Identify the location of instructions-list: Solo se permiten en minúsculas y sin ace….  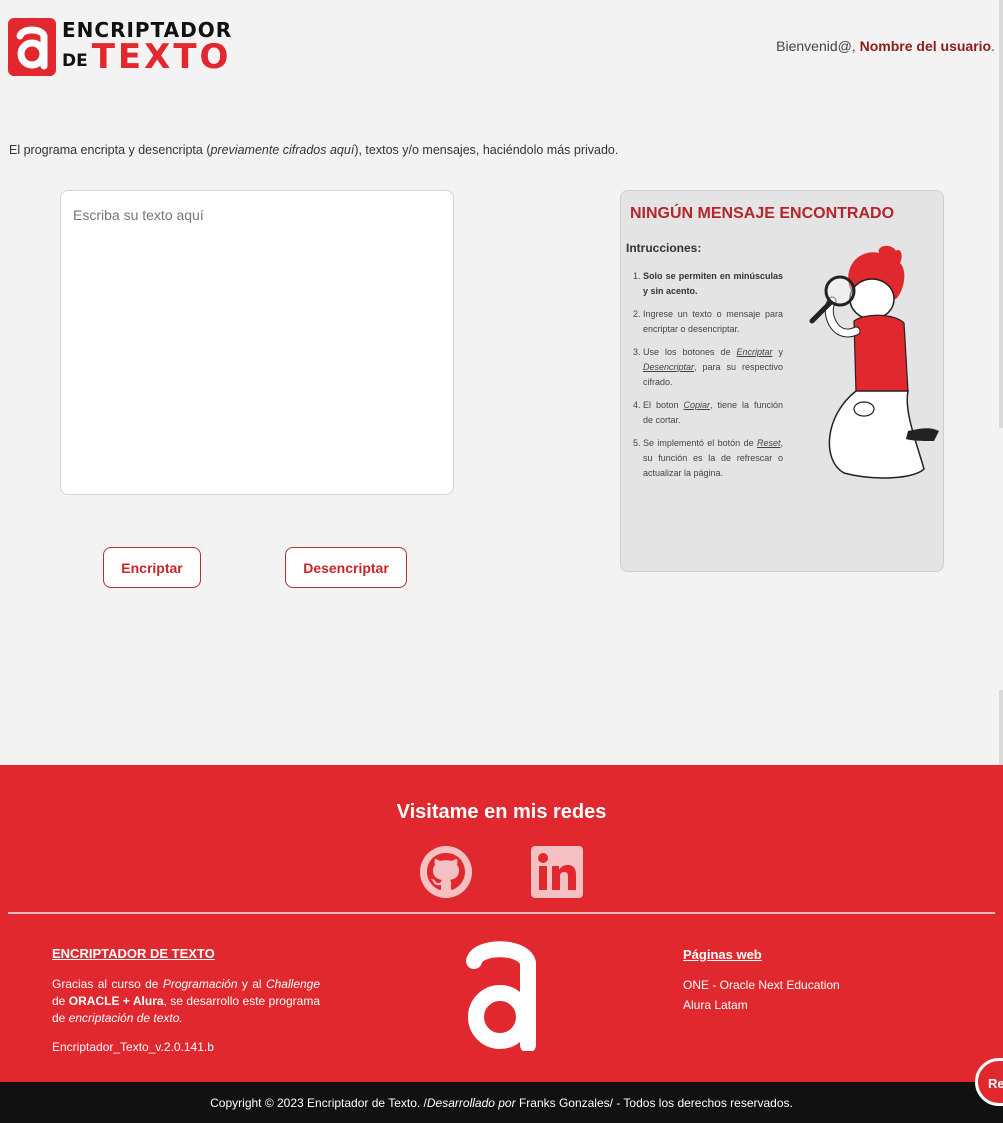
(713, 379).